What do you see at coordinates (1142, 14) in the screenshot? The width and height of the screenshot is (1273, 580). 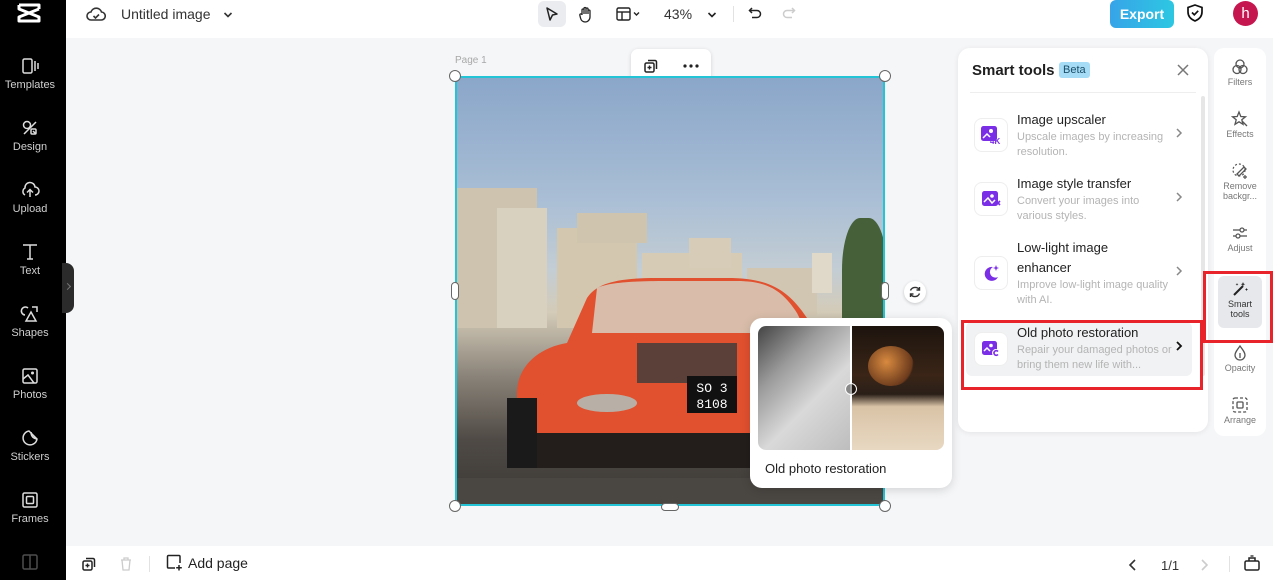 I see `export-button: Export` at bounding box center [1142, 14].